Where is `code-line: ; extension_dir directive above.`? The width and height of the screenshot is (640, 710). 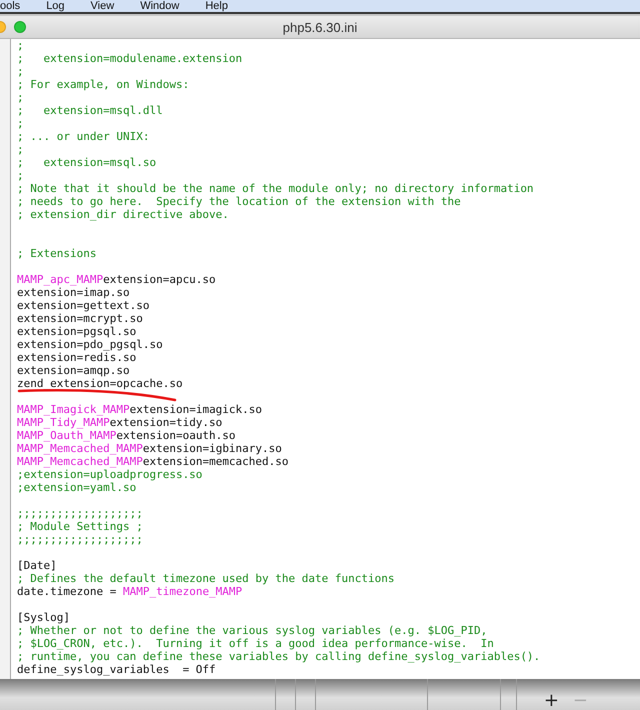 code-line: ; extension_dir directive above. is located at coordinates (123, 214).